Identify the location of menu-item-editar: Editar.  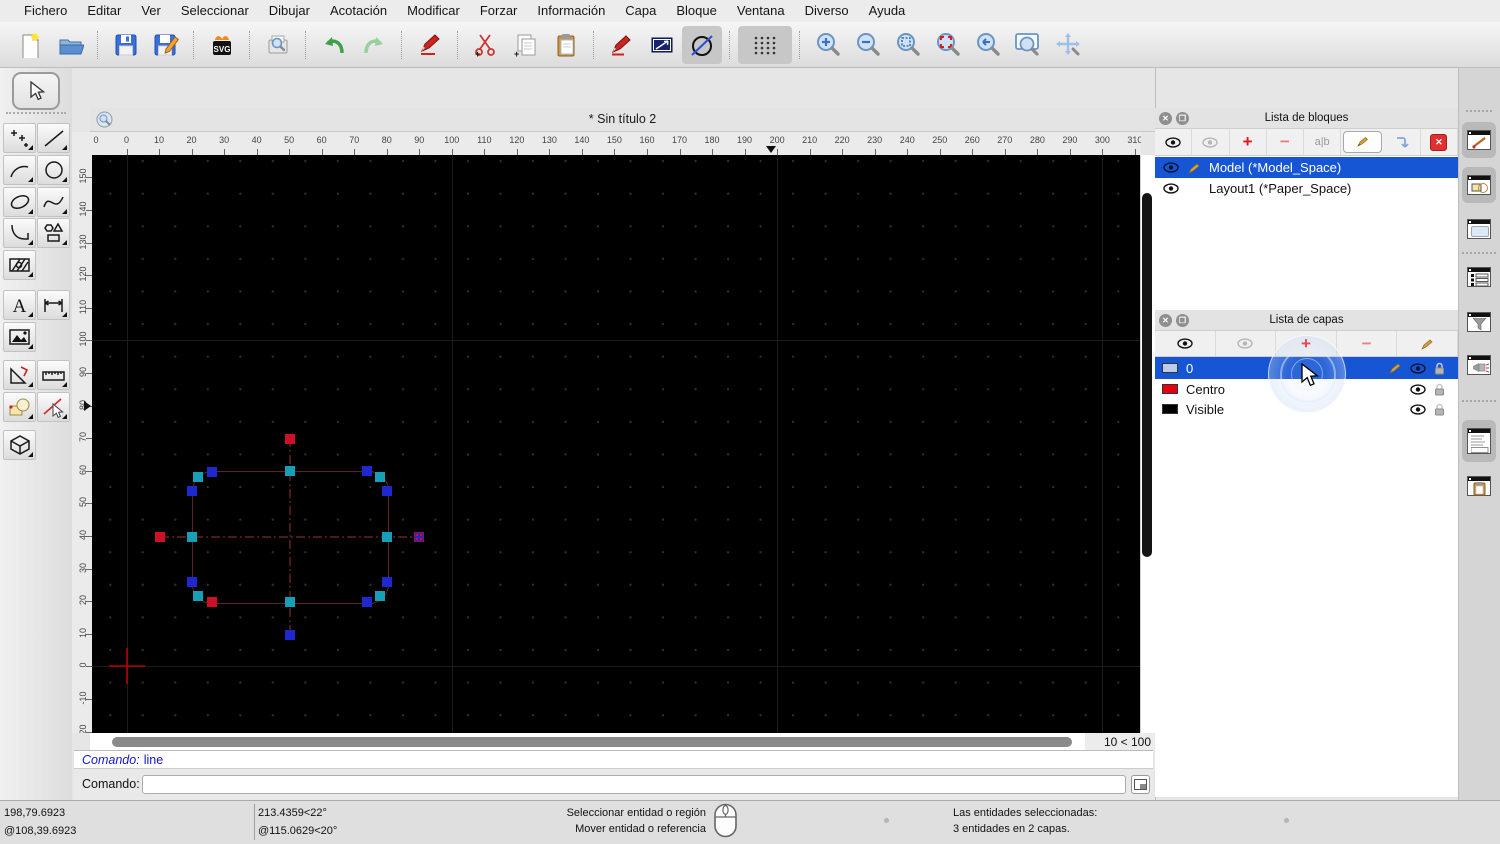
(104, 11).